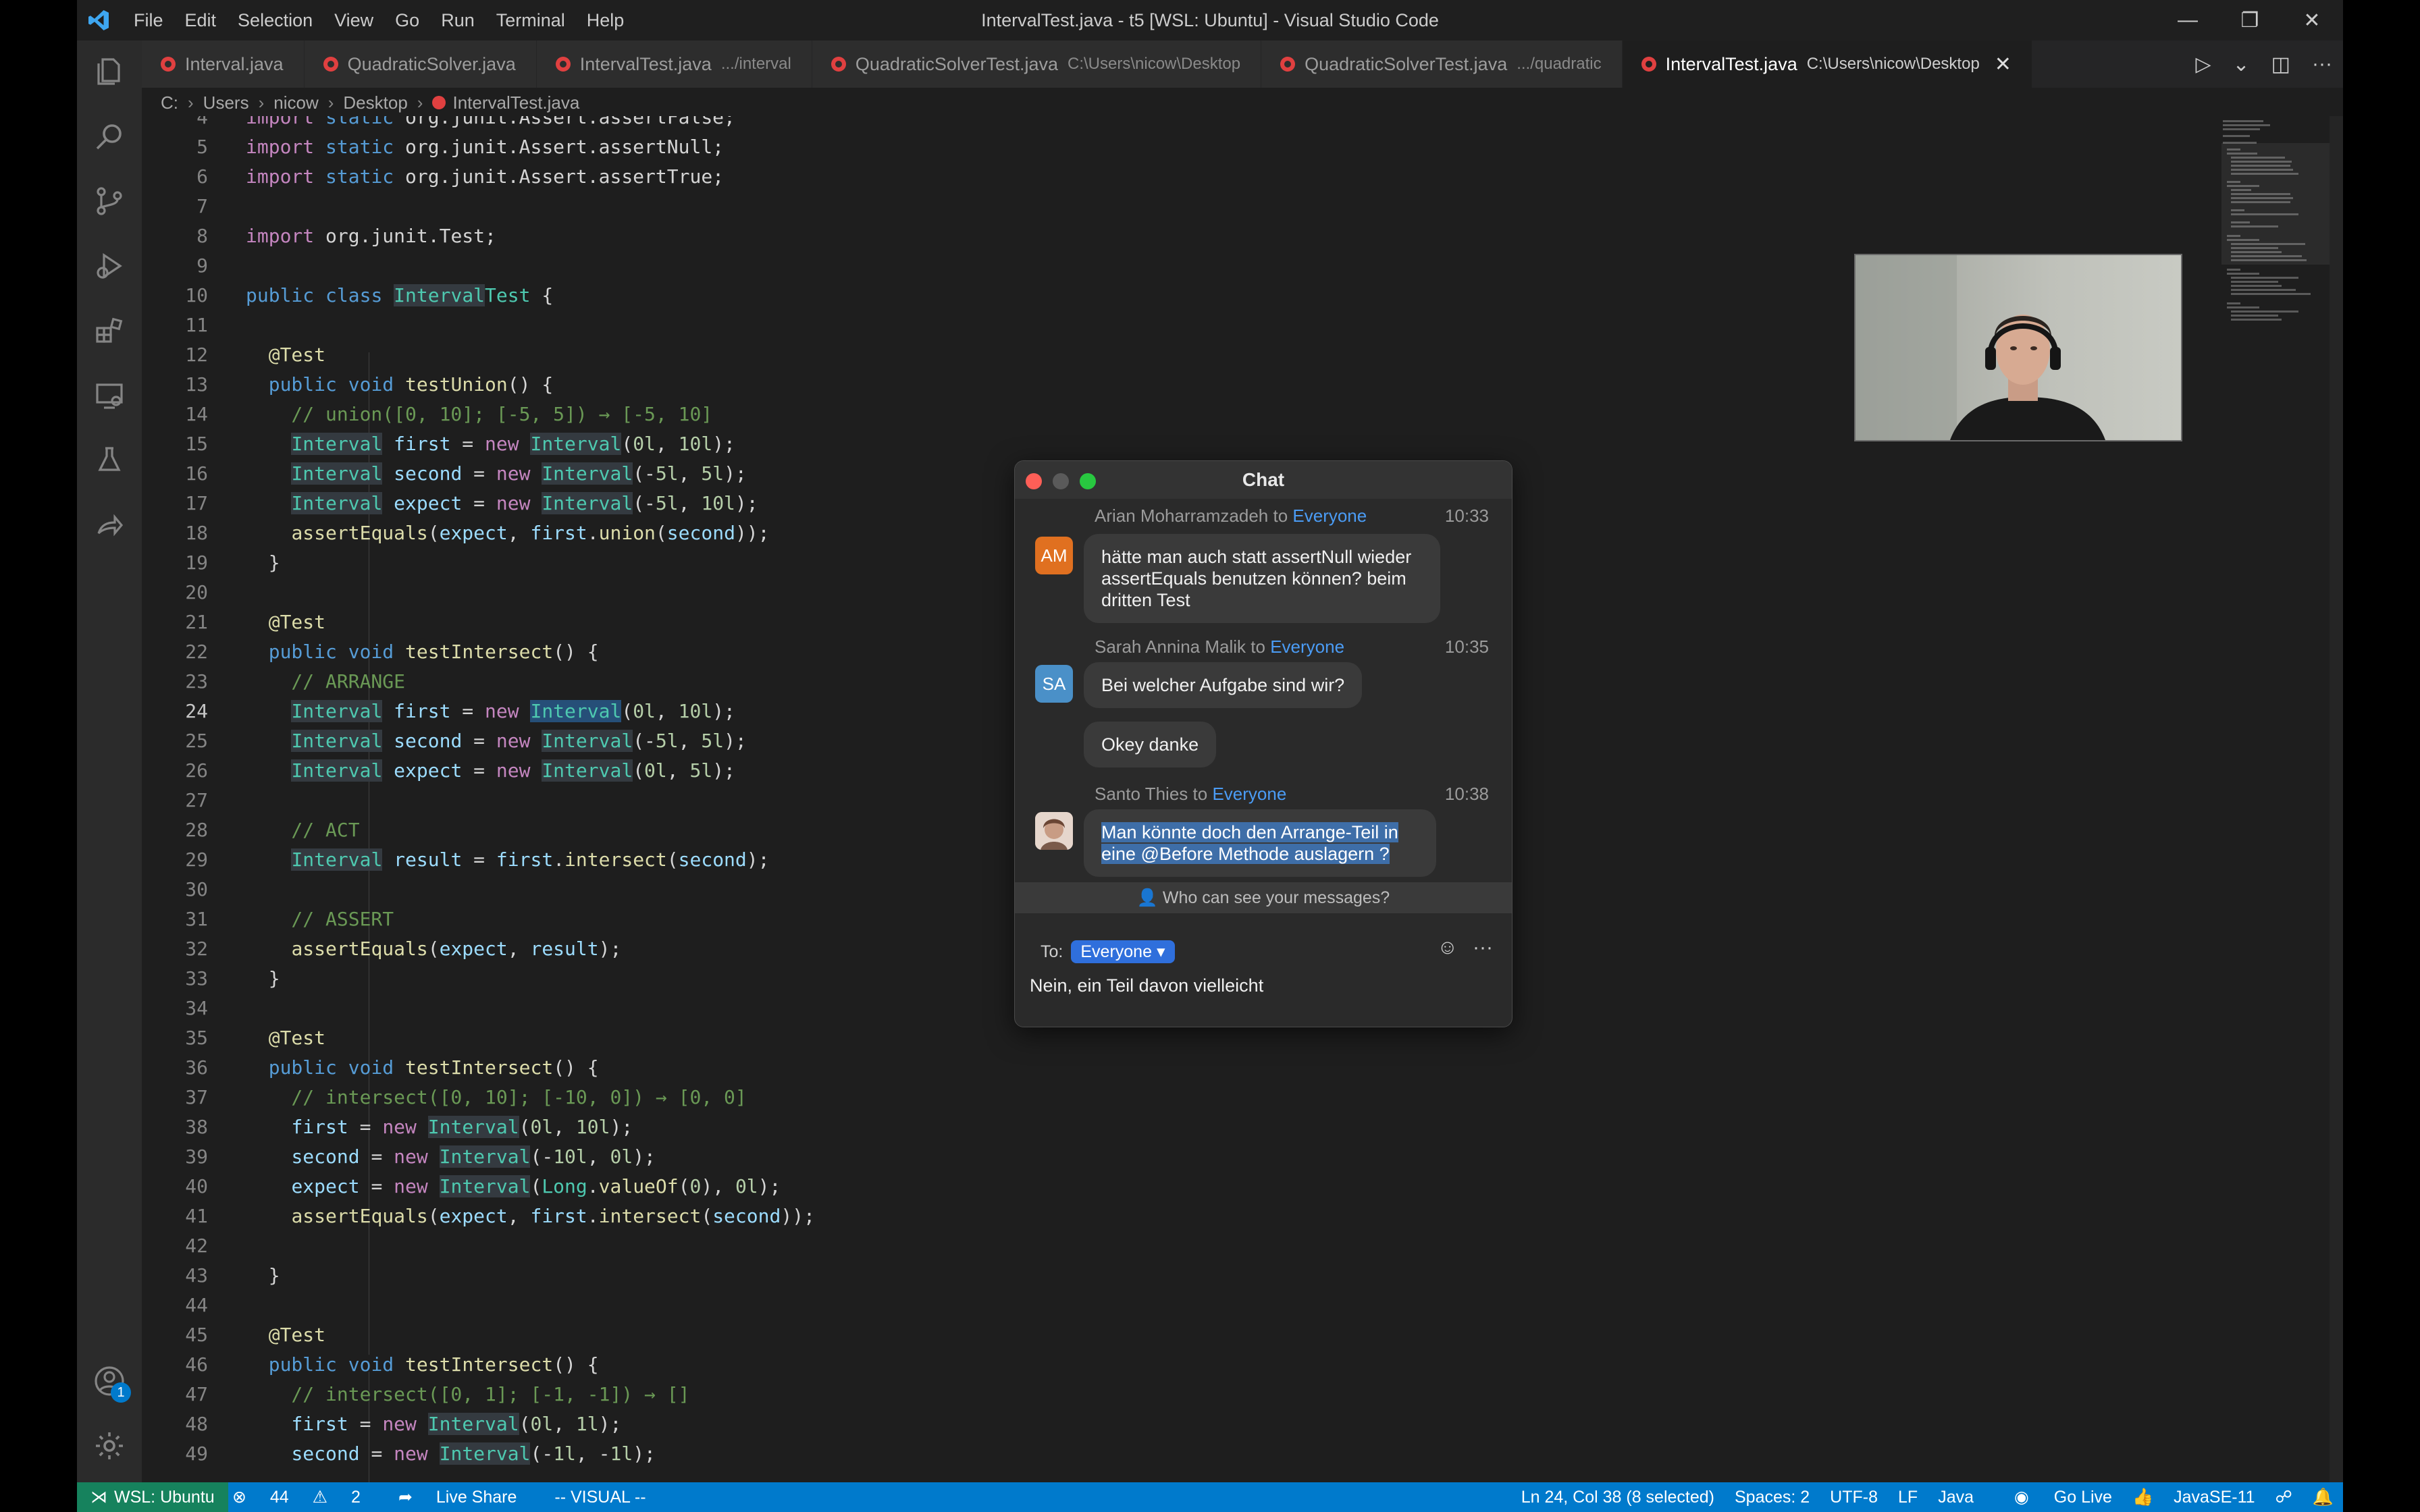 This screenshot has width=2420, height=1512. What do you see at coordinates (1483, 947) in the screenshot?
I see `more-options-icon: ···` at bounding box center [1483, 947].